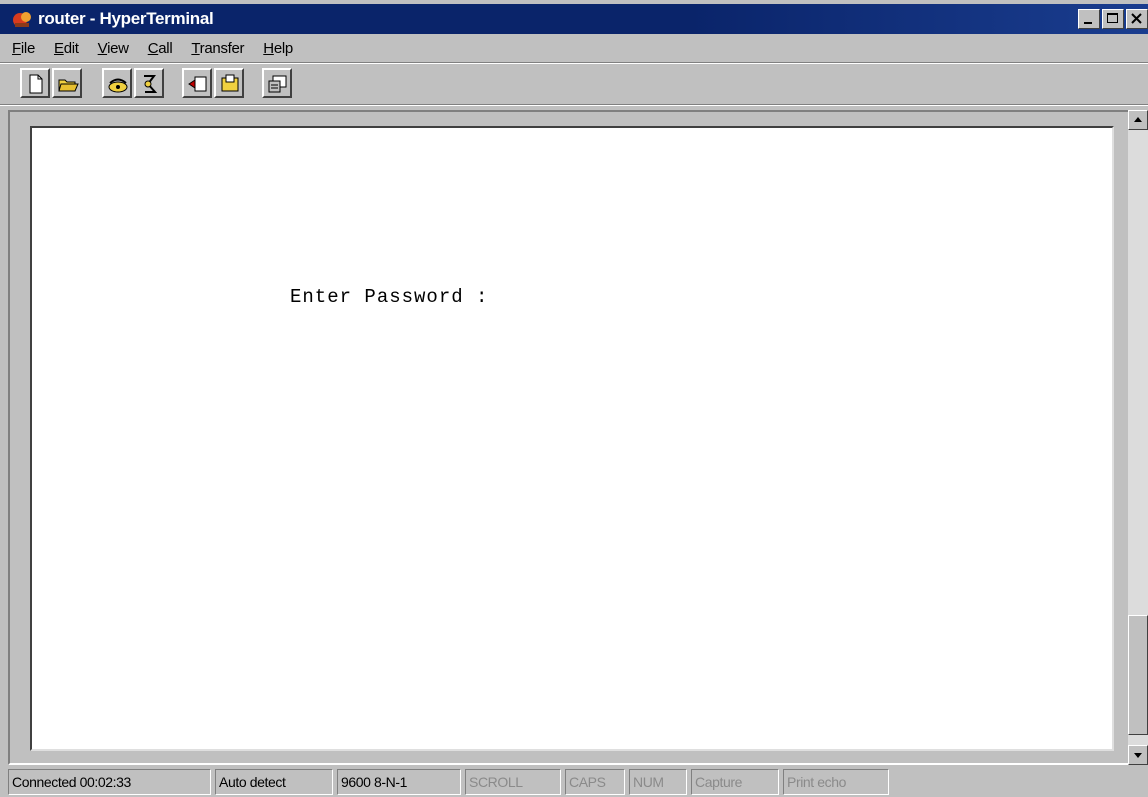 The width and height of the screenshot is (1148, 797). I want to click on menu-edit: Edit, so click(66, 48).